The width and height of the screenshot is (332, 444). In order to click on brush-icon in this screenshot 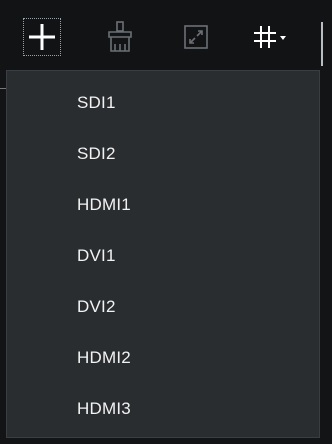, I will do `click(120, 36)`.